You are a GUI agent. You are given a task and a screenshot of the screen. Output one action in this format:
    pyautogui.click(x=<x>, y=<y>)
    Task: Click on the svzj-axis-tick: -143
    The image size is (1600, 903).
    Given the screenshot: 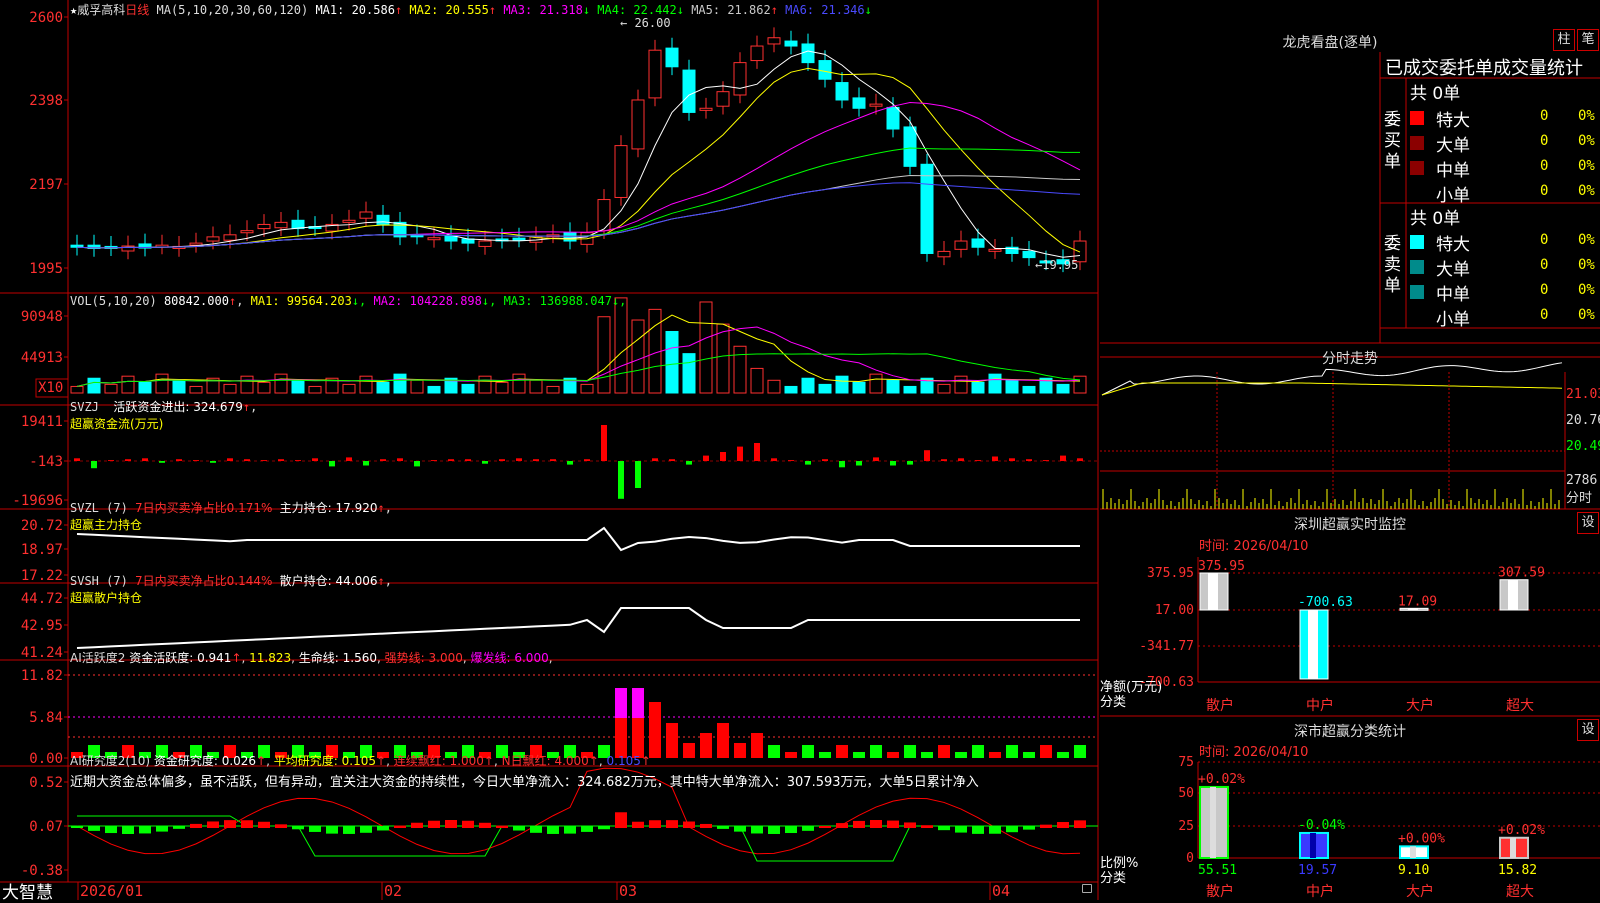 What is the action you would take?
    pyautogui.click(x=46, y=462)
    